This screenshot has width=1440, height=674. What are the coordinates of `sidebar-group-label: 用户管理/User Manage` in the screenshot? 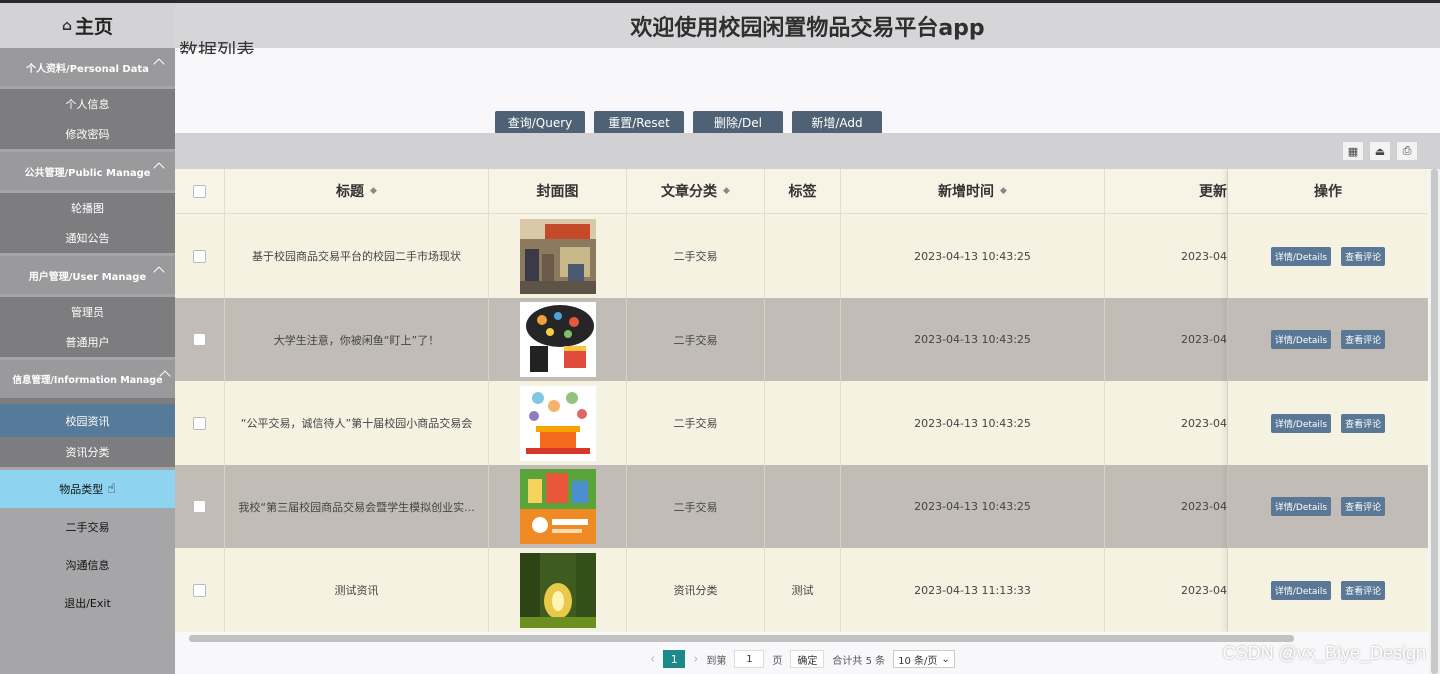 It's located at (87, 277).